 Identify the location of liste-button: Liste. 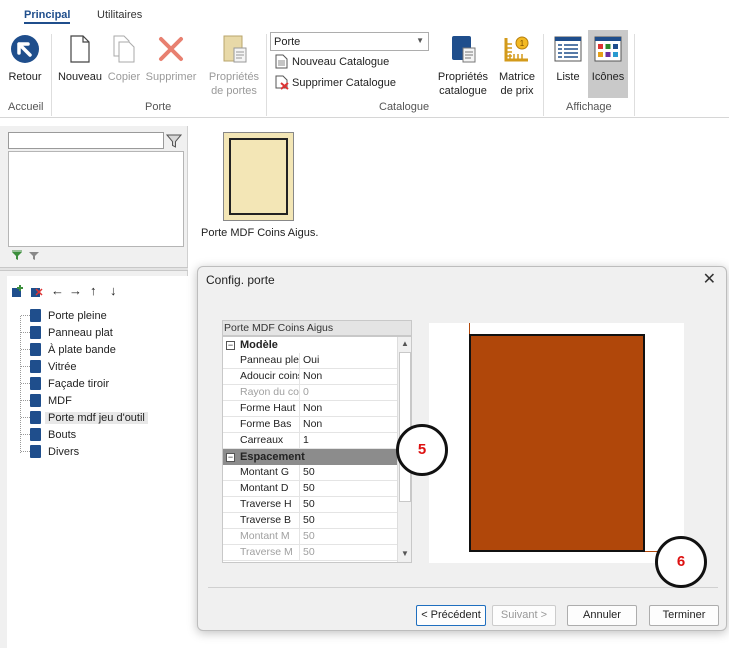
(568, 63).